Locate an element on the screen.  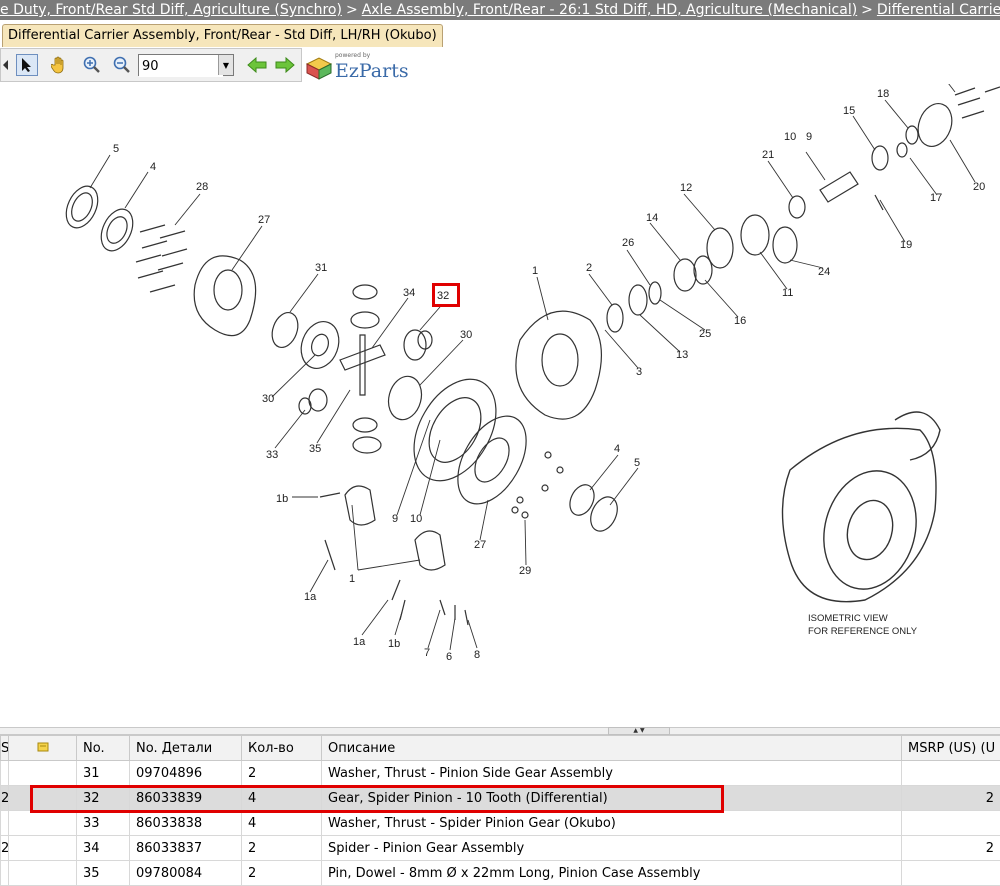
part-21-ring is located at coordinates (797, 207).